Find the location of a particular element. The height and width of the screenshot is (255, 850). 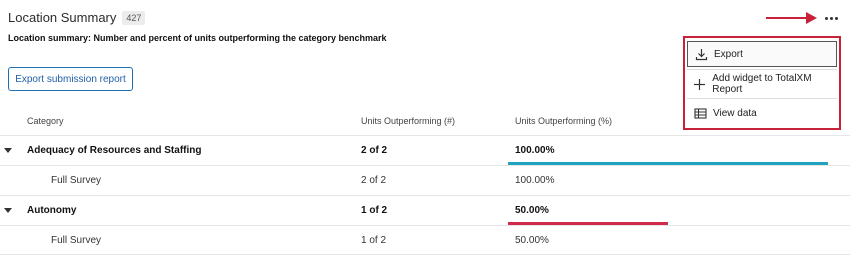

widget-title: Location Summary is located at coordinates (62, 17).